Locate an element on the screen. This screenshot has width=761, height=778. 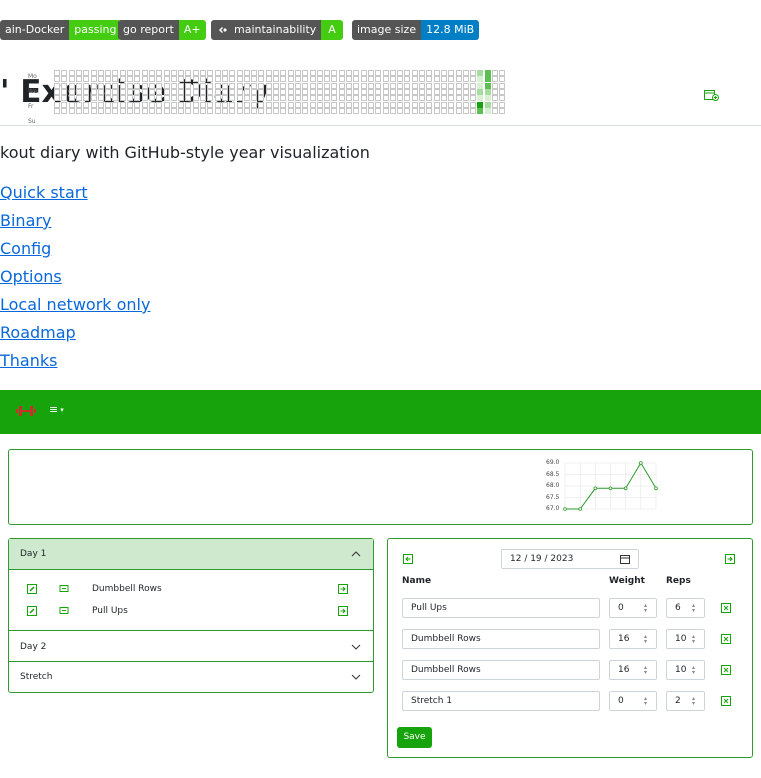
toc-link-binary: Binary is located at coordinates (25, 220).